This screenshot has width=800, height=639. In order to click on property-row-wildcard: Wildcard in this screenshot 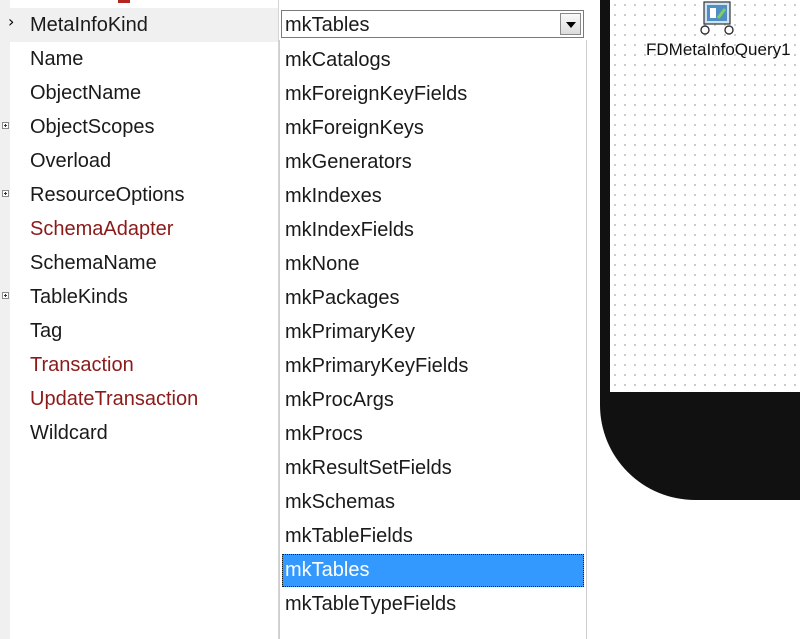, I will do `click(144, 433)`.